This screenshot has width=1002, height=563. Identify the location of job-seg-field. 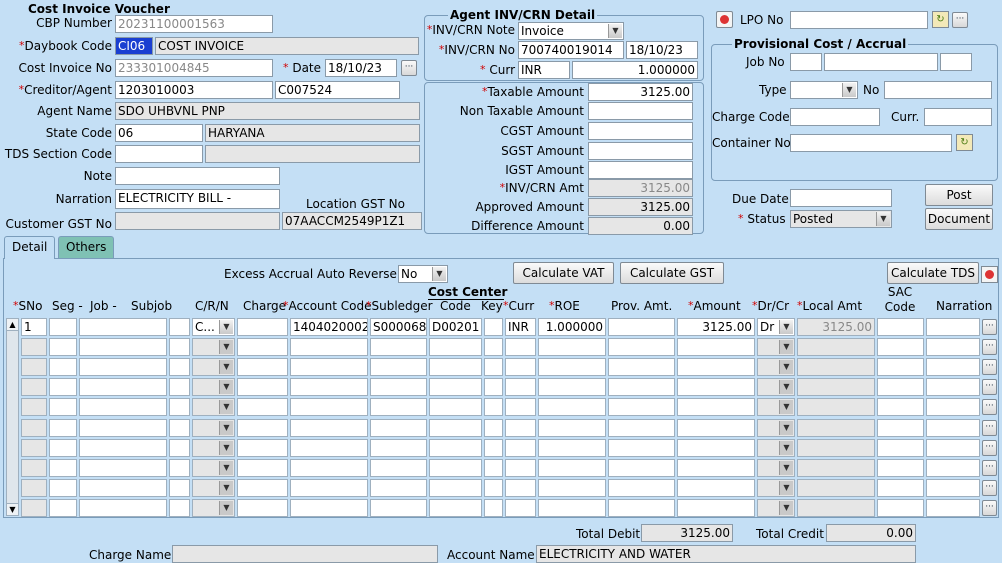
(806, 62).